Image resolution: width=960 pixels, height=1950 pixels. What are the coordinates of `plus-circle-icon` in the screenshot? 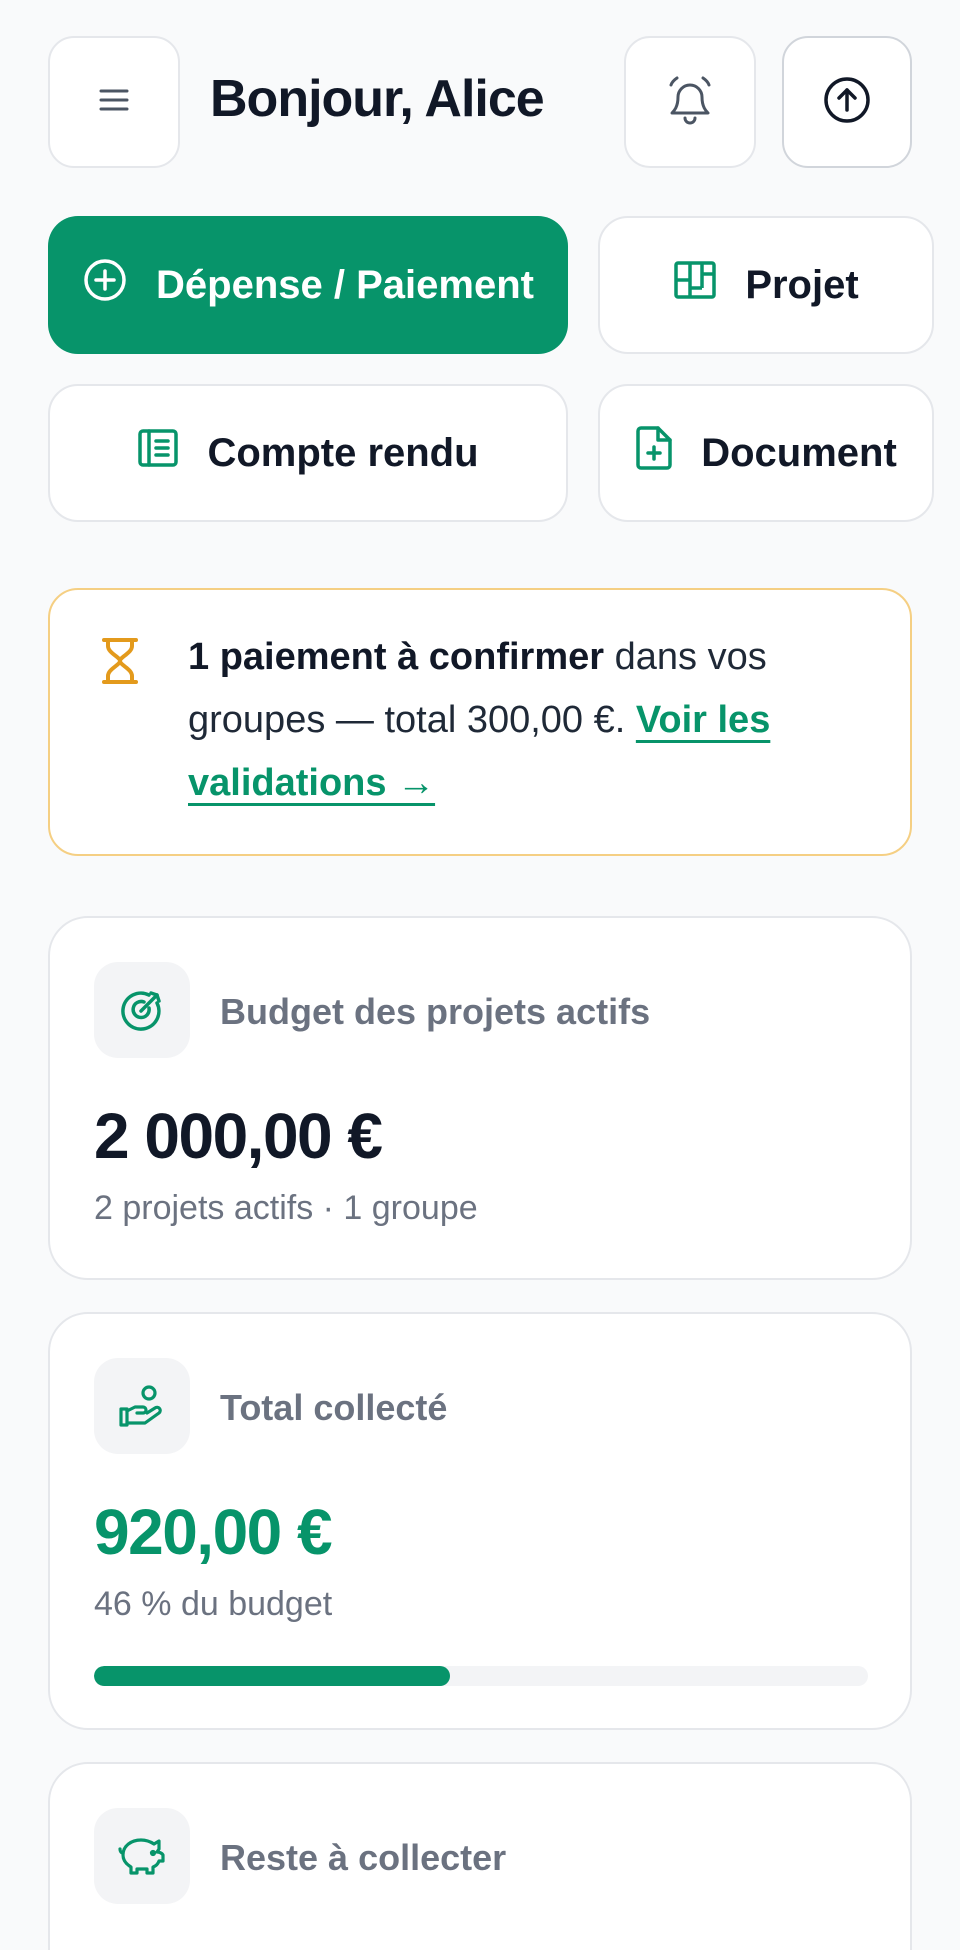 It's located at (105, 285).